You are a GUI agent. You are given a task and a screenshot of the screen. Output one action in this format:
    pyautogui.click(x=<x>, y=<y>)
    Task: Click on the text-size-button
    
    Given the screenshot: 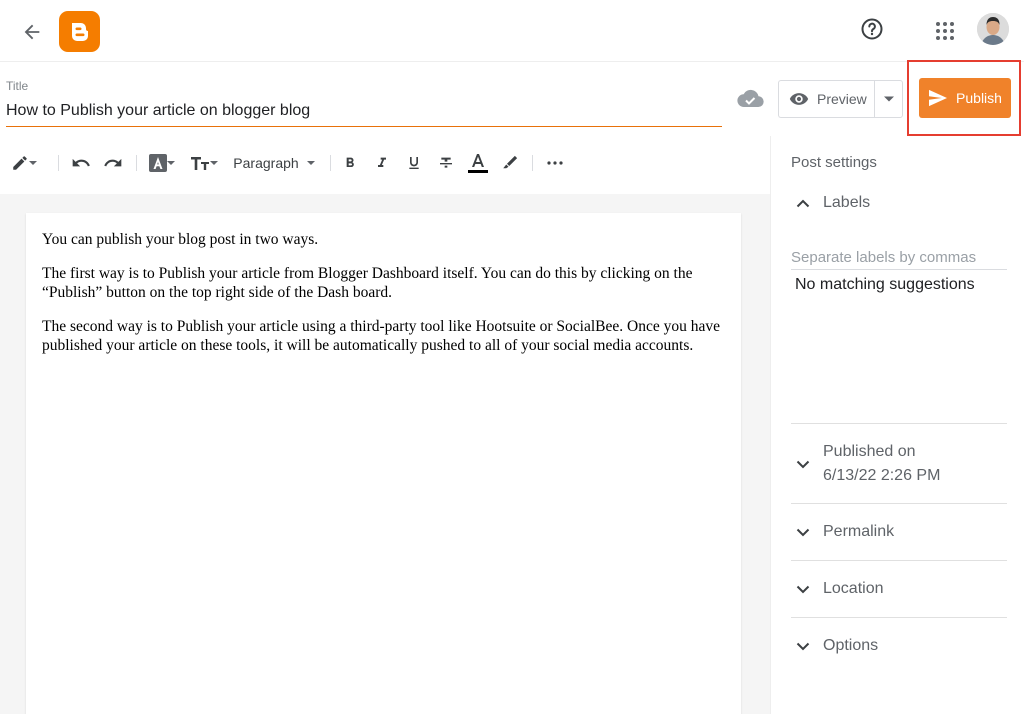 What is the action you would take?
    pyautogui.click(x=204, y=163)
    